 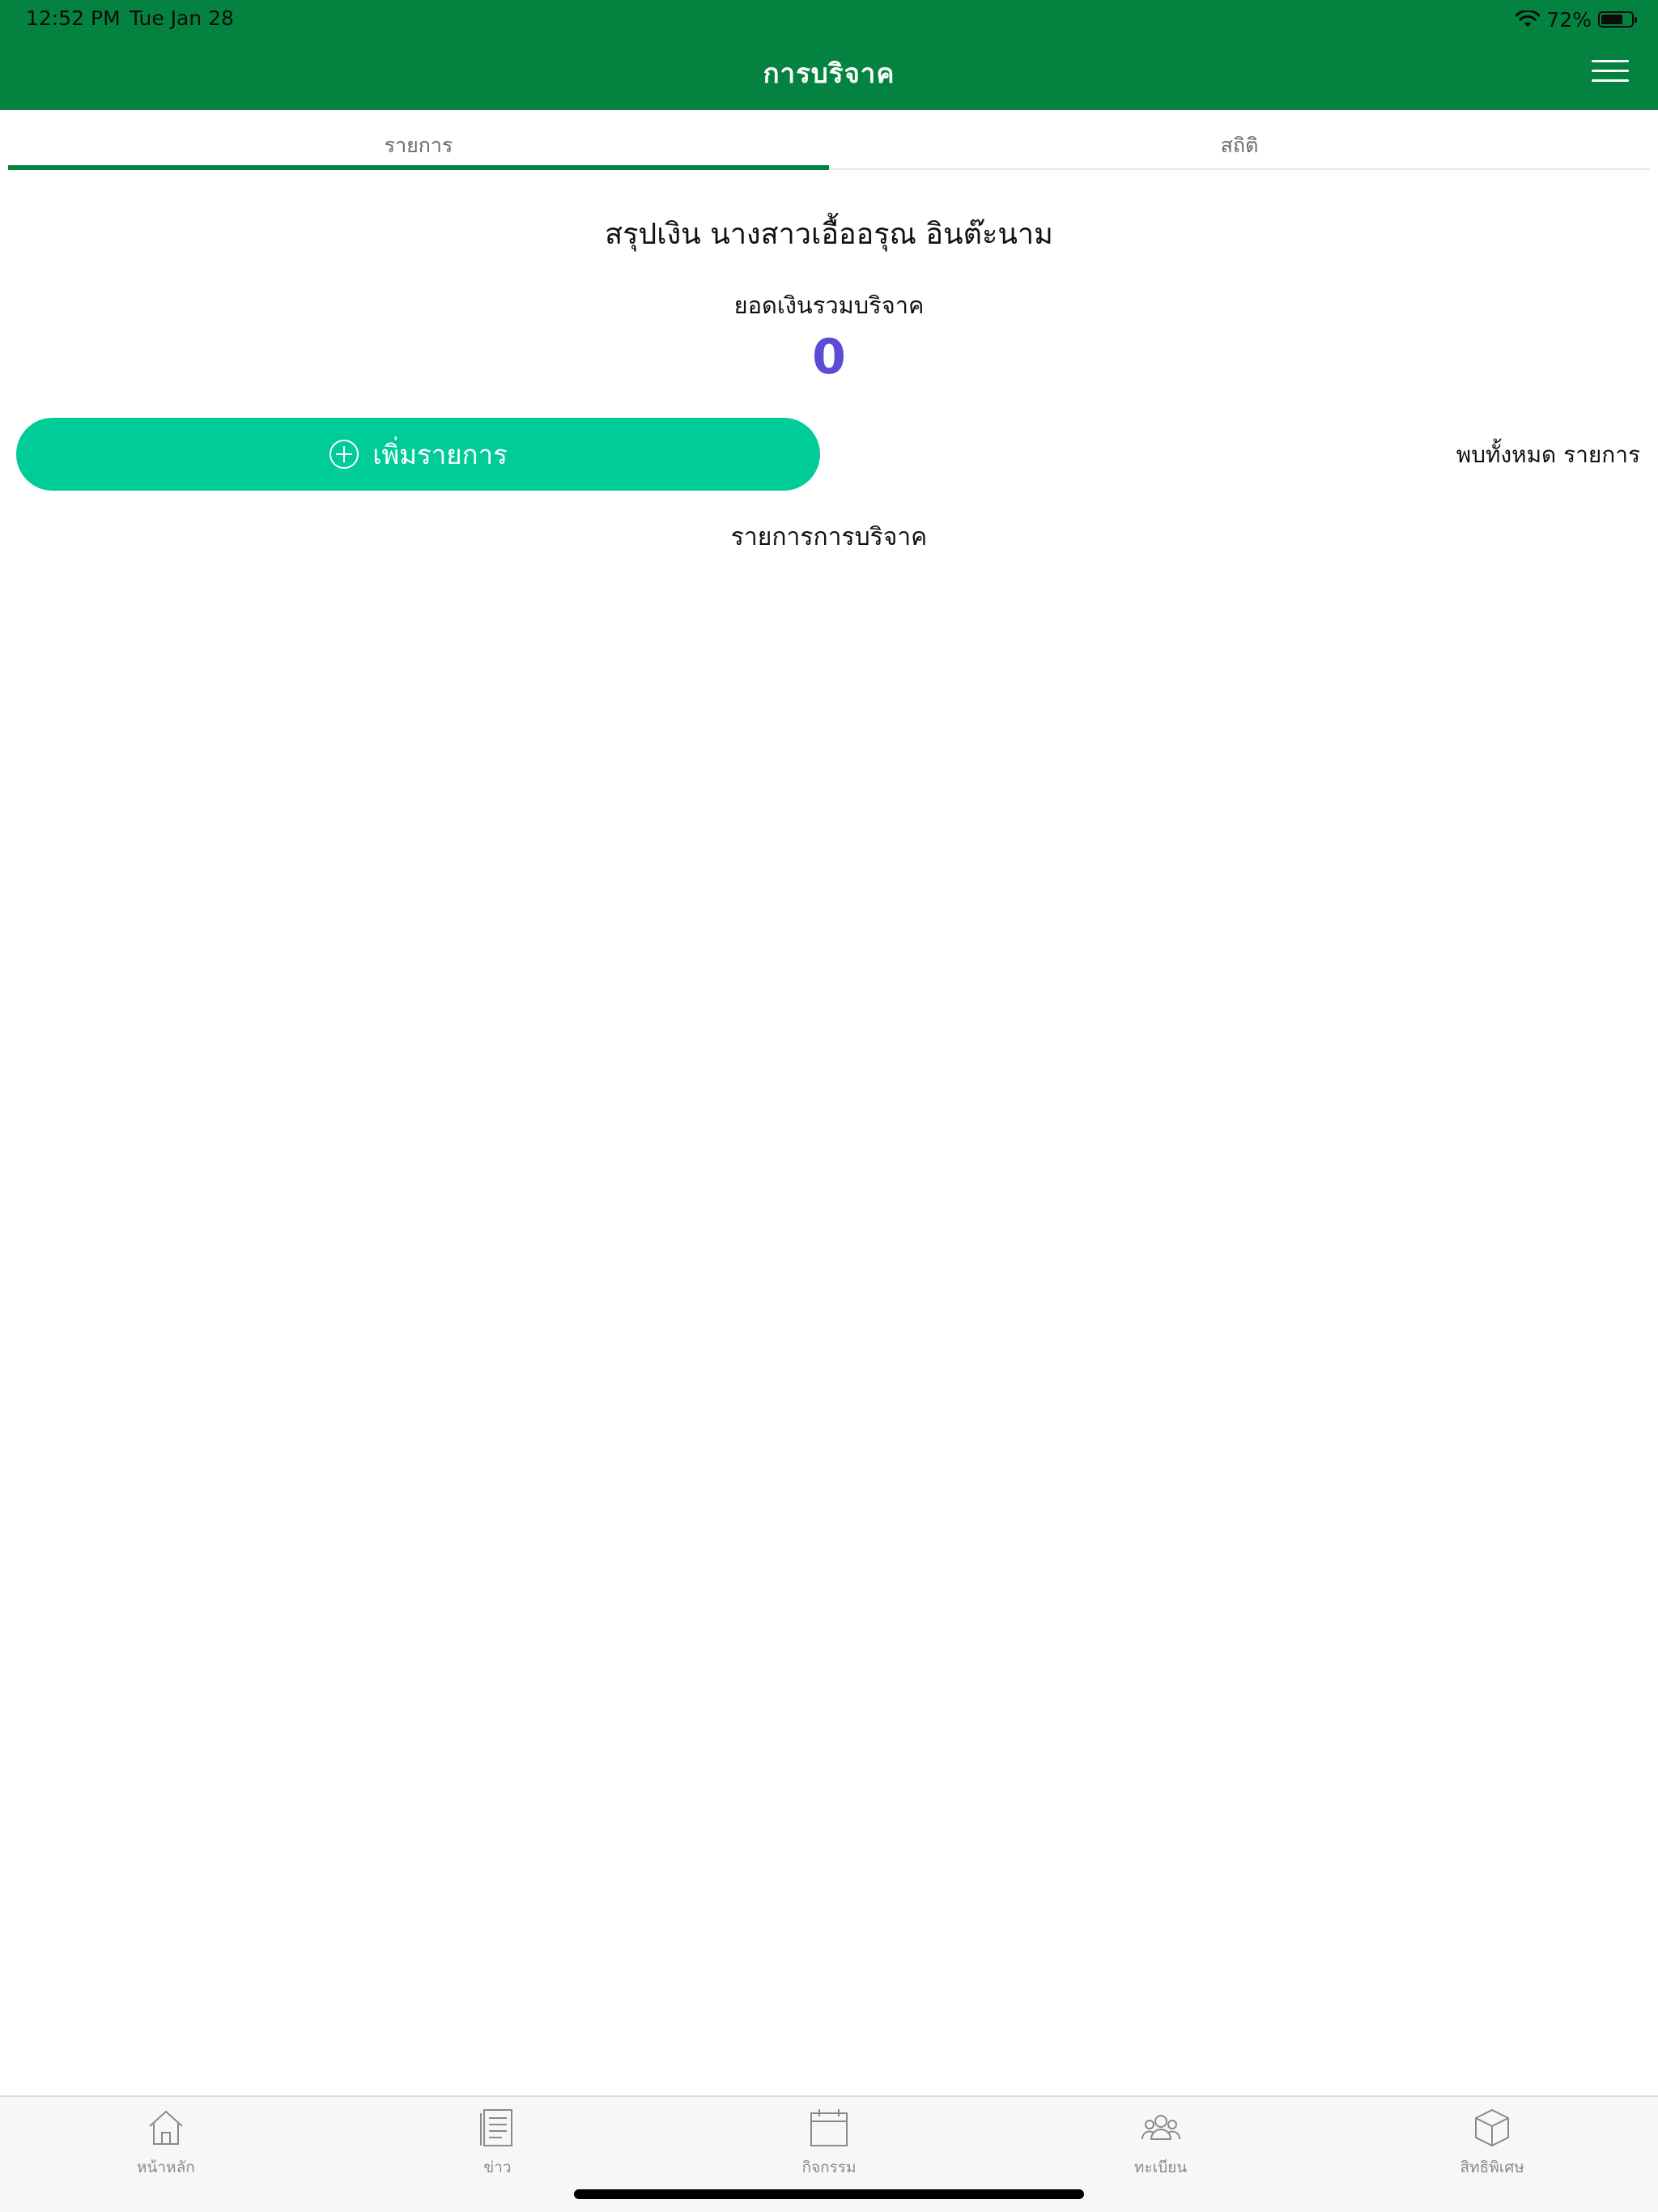 I want to click on donation-list-title: รายการการบริจาค, so click(x=829, y=537).